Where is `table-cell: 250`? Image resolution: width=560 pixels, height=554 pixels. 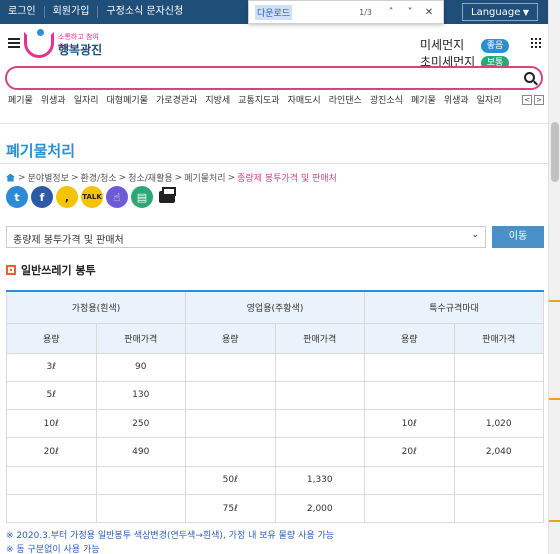
table-cell: 250 is located at coordinates (140, 424).